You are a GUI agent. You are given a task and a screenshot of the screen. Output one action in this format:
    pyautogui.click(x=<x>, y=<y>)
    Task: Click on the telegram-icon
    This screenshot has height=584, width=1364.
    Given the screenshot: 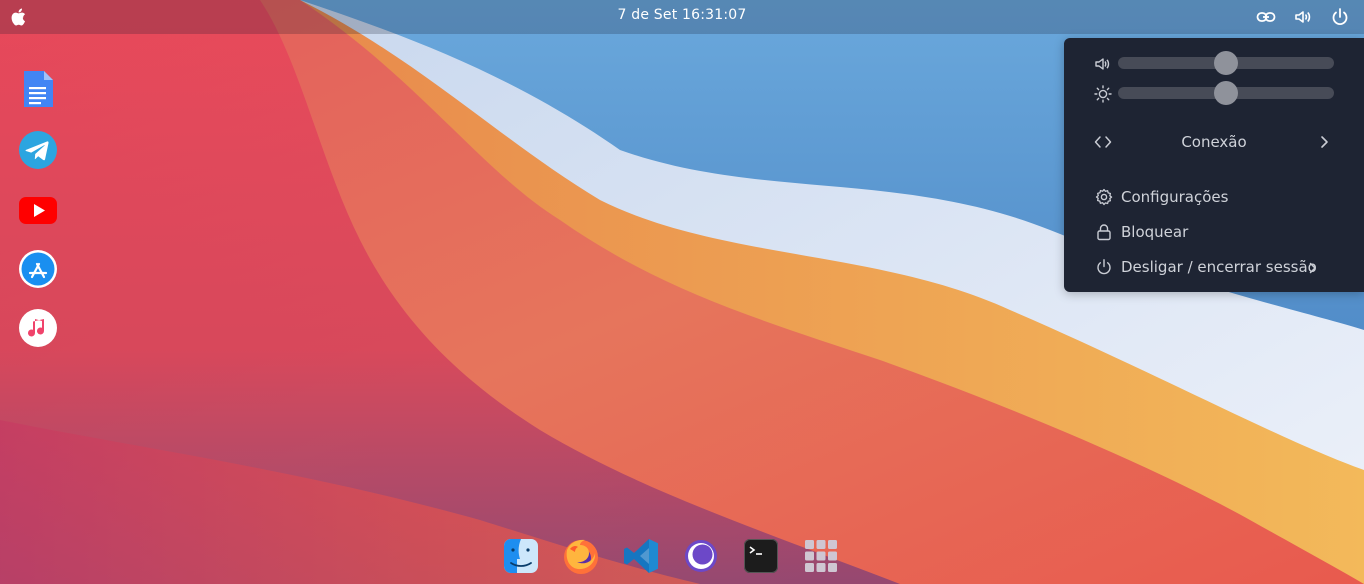 What is the action you would take?
    pyautogui.click(x=38, y=150)
    